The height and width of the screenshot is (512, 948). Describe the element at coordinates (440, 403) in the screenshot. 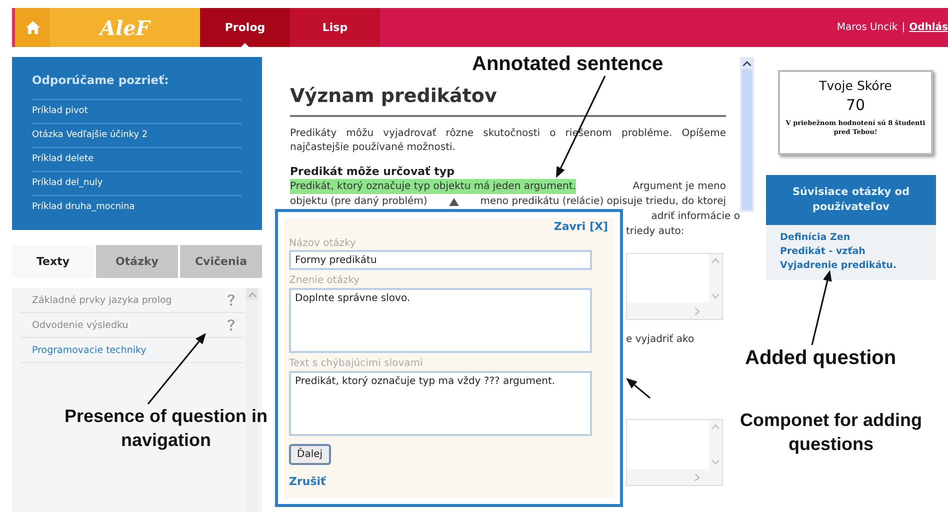

I see `text-area: Predikát, ktorý označuje typ ma vždy ??? argument.` at that location.